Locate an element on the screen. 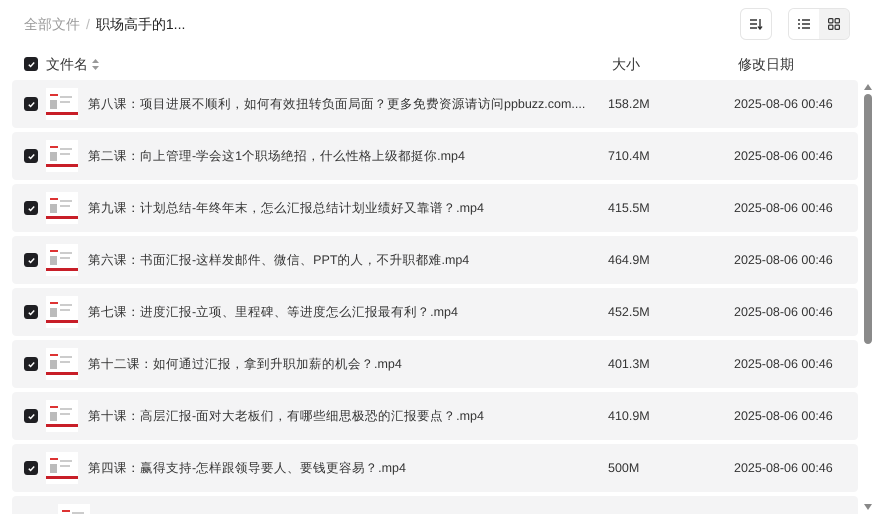  grid-icon is located at coordinates (834, 24).